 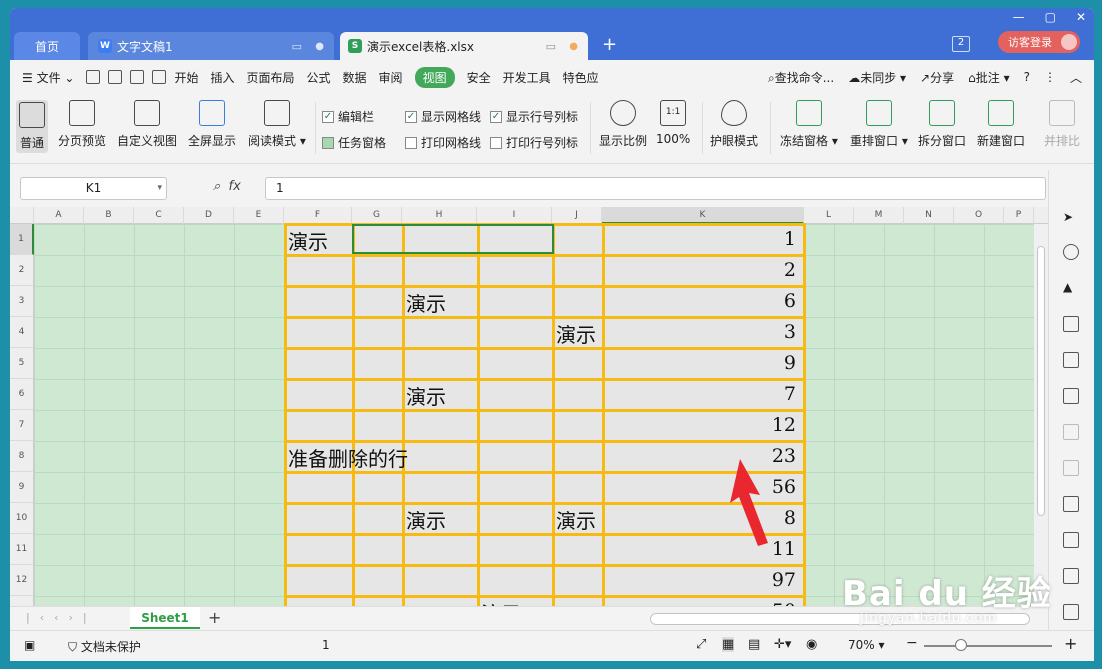 I want to click on row-header-13: 13, so click(x=22, y=601).